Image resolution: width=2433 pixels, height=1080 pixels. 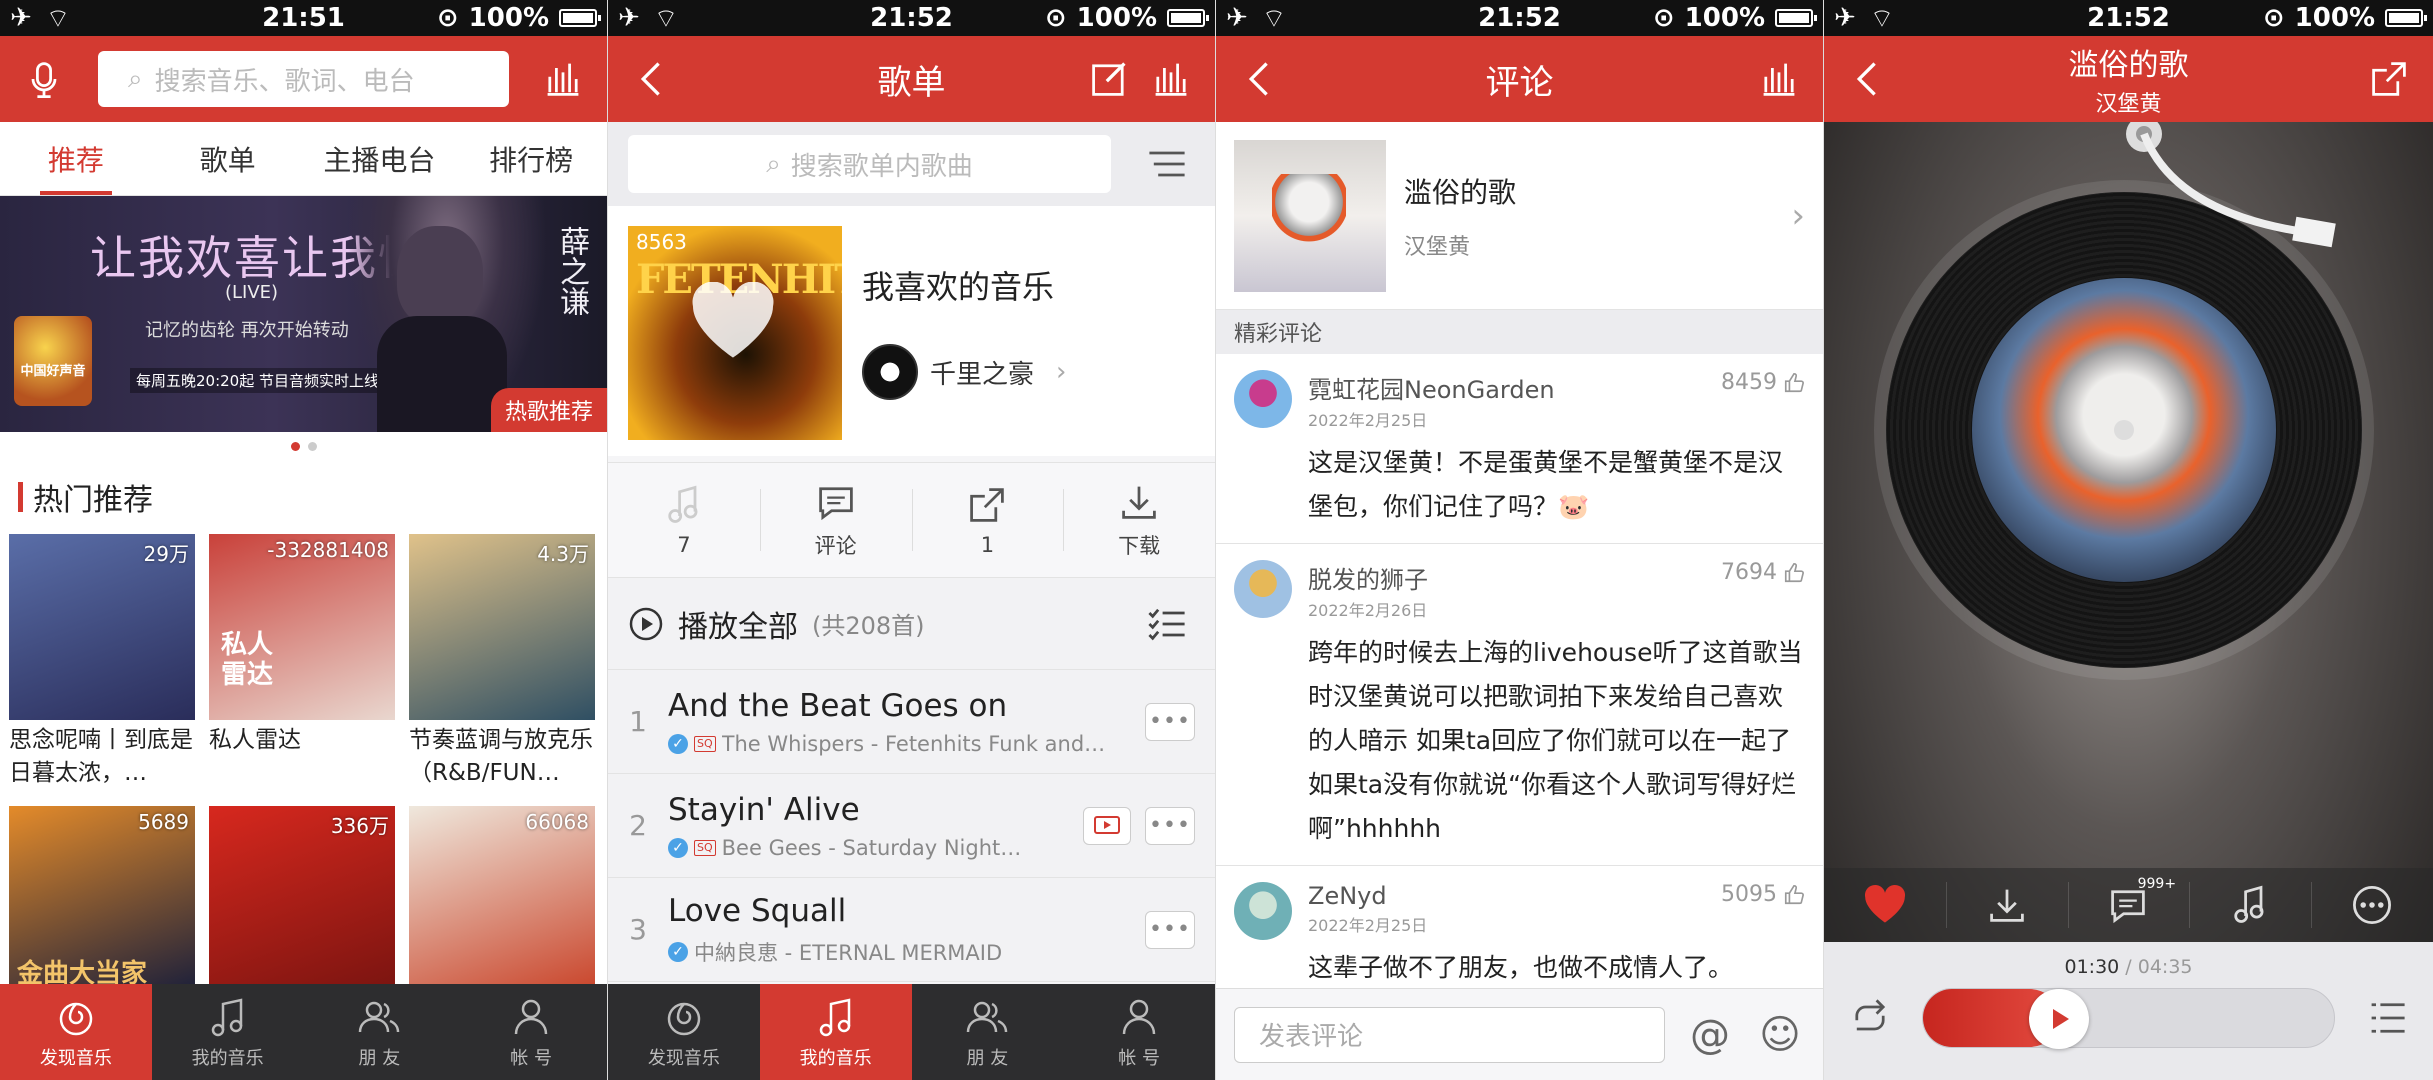 What do you see at coordinates (2128, 905) in the screenshot?
I see `comment-button: 999+` at bounding box center [2128, 905].